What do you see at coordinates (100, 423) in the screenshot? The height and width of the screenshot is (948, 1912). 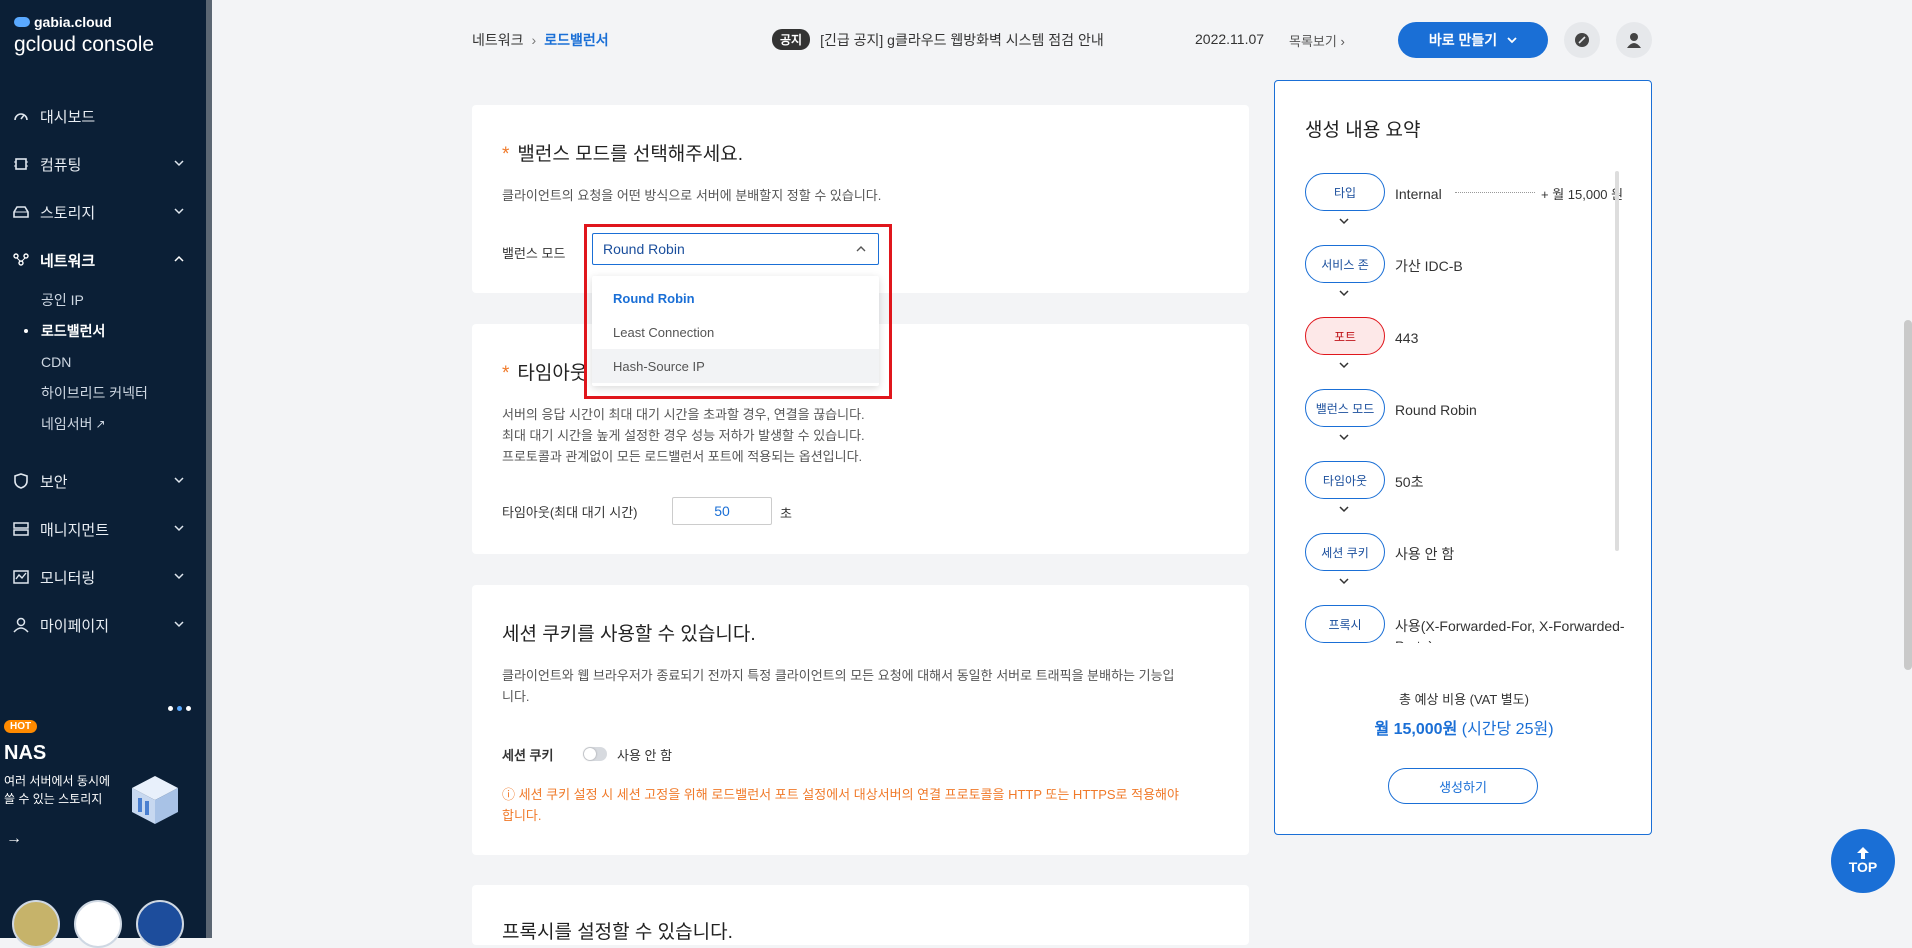 I see `external-link-icon: ↗` at bounding box center [100, 423].